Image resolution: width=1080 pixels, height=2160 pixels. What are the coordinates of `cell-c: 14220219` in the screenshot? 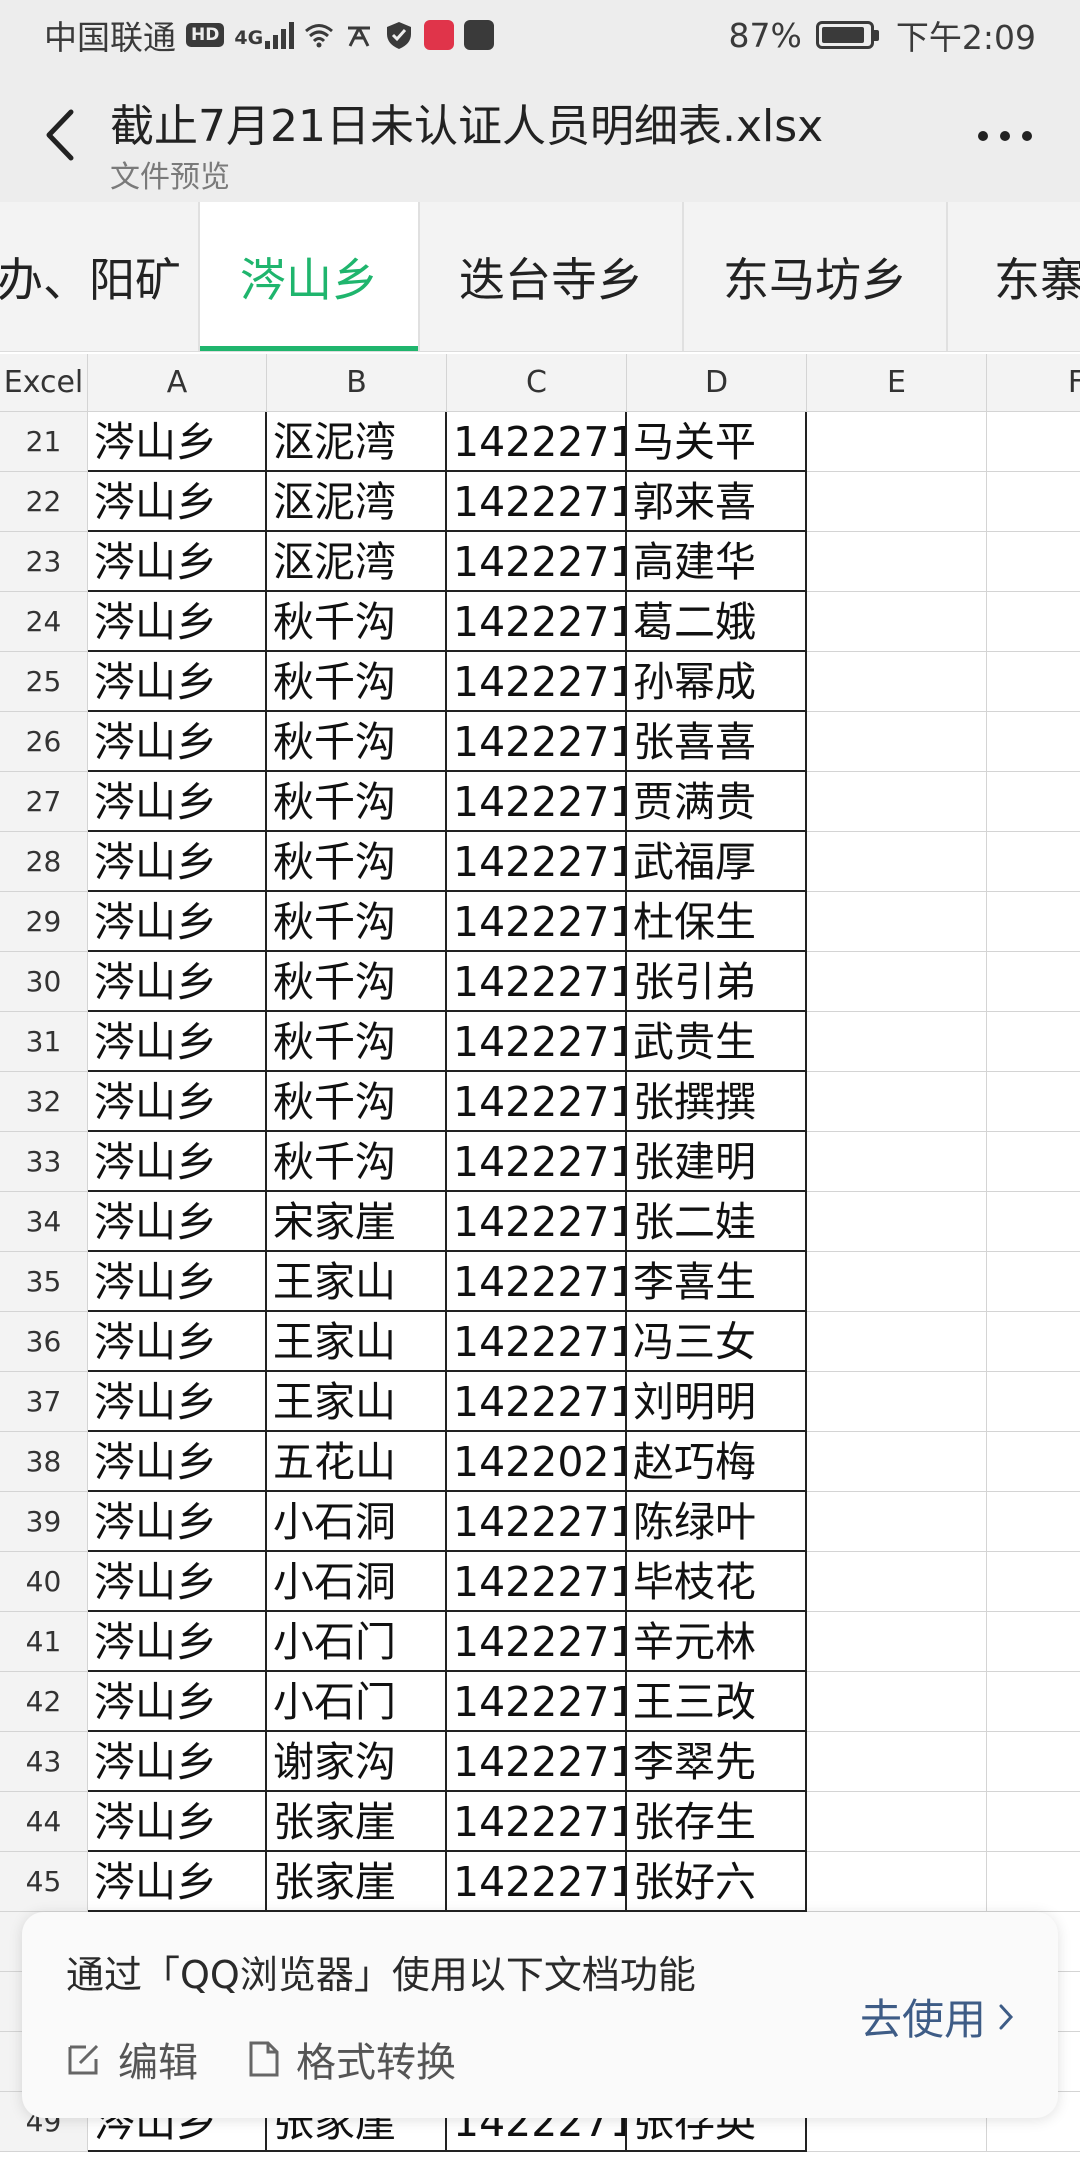 It's located at (537, 1462).